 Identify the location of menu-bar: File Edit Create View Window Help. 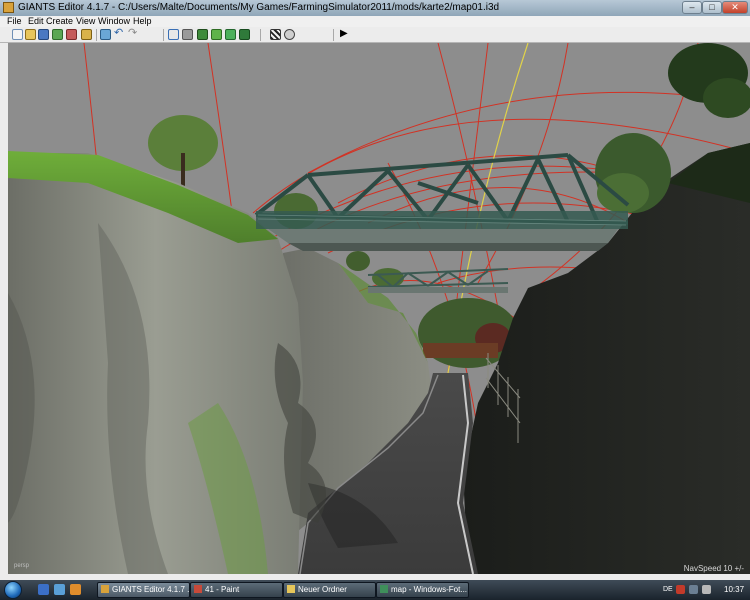
(375, 21).